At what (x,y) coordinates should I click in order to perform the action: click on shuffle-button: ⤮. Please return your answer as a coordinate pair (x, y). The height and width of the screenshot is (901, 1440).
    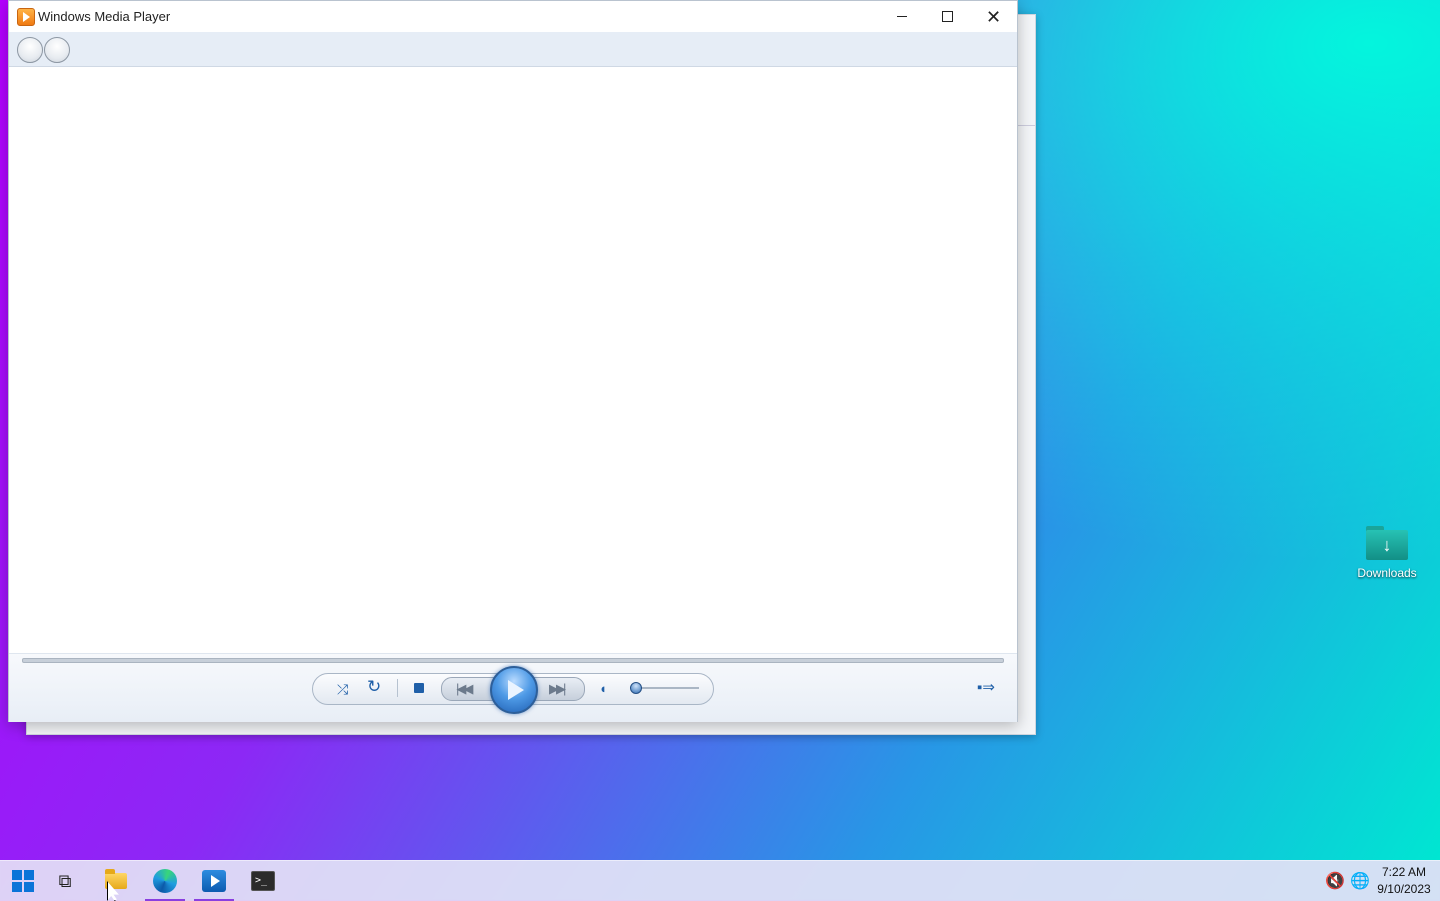
    Looking at the image, I should click on (342, 689).